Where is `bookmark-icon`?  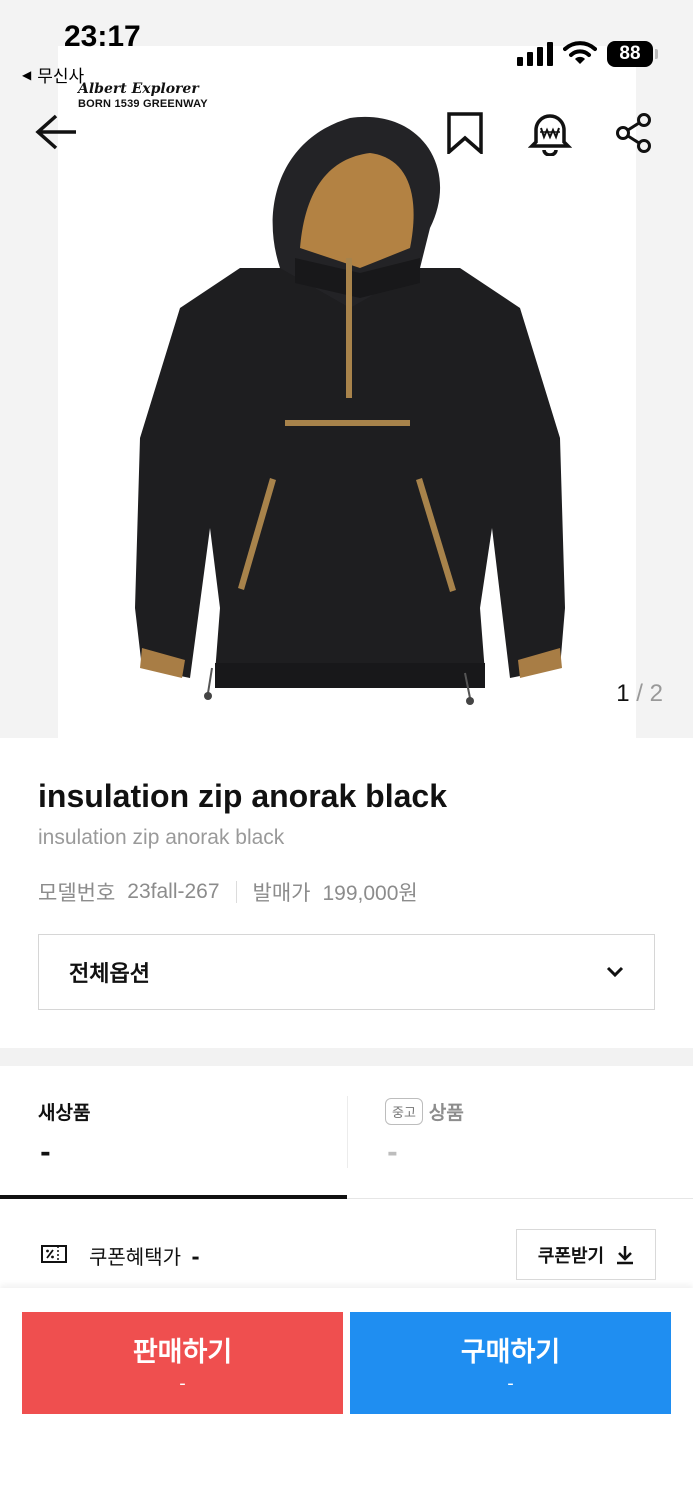 bookmark-icon is located at coordinates (465, 133).